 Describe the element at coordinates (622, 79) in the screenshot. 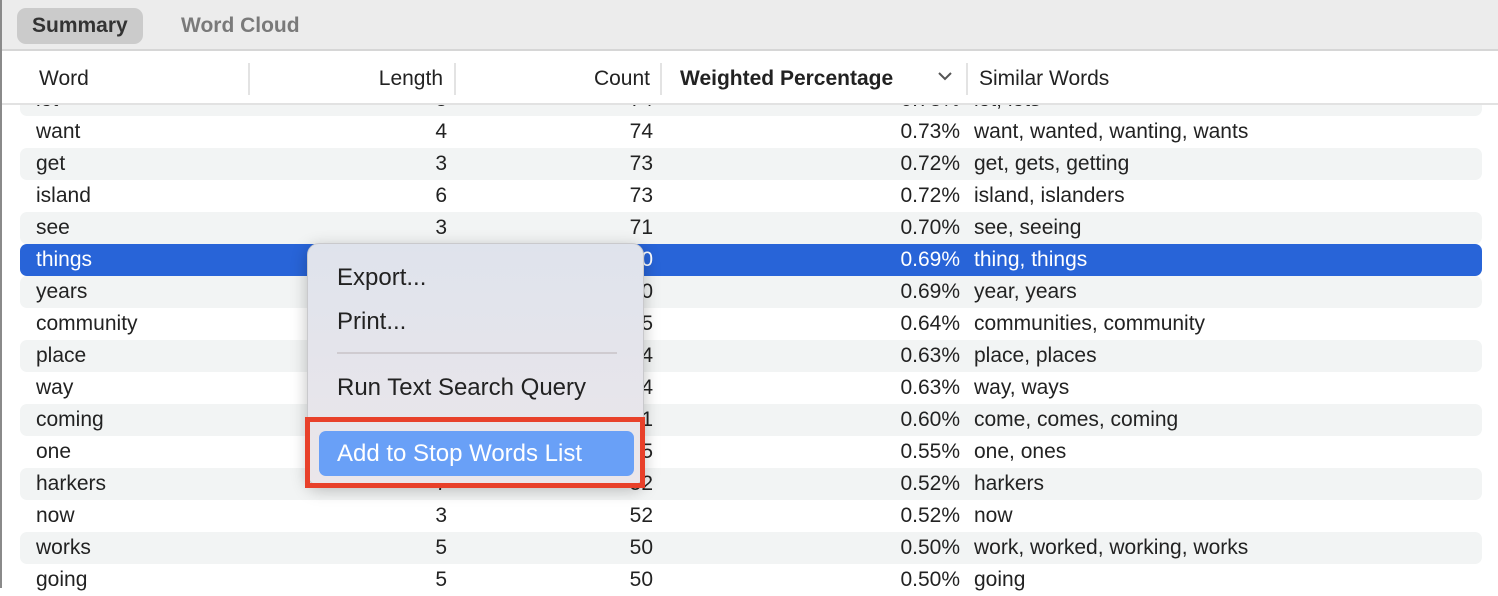

I see `column-header-count: Count` at that location.